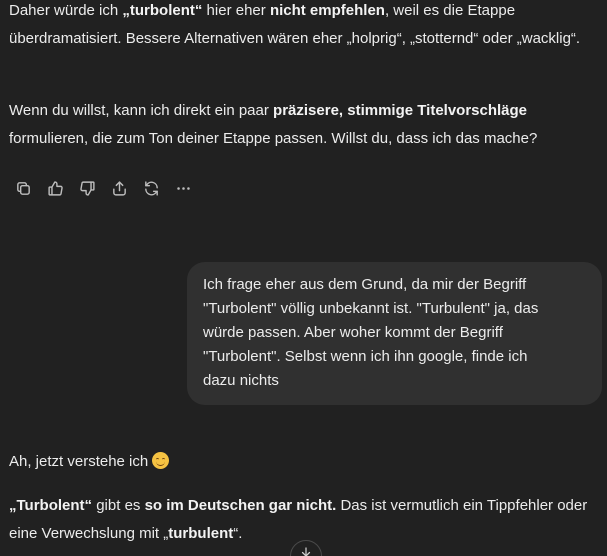 This screenshot has height=556, width=607. What do you see at coordinates (66, 10) in the screenshot?
I see `text-run: Daher würde ich` at bounding box center [66, 10].